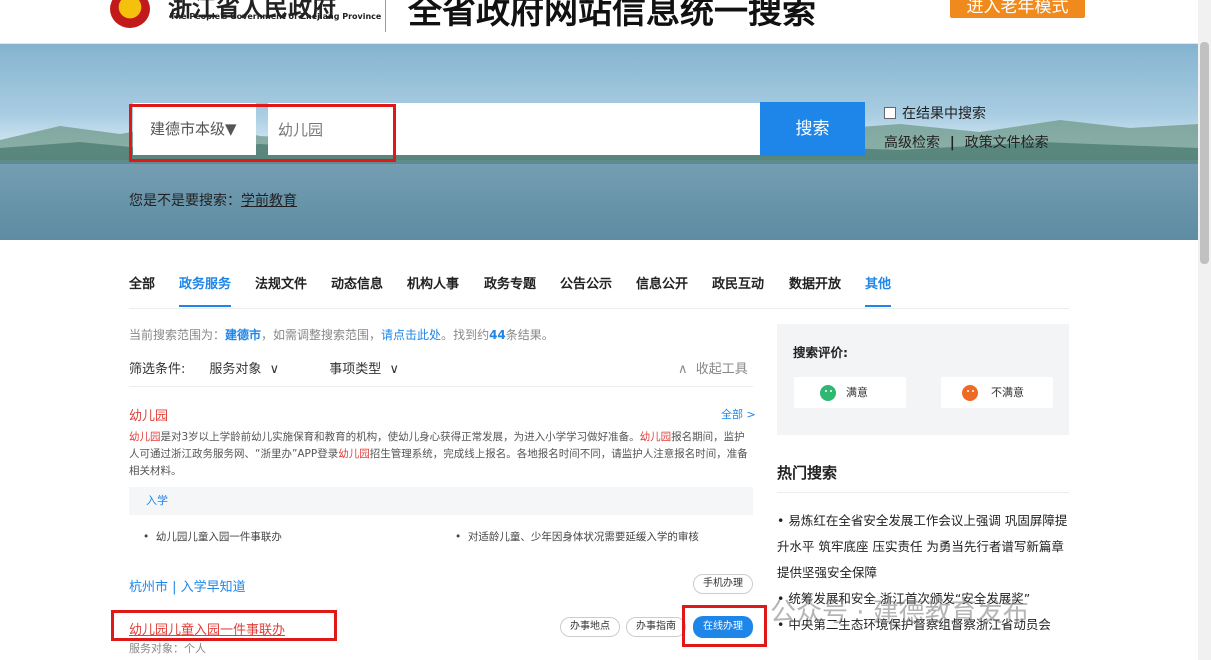 This screenshot has width=1211, height=660. What do you see at coordinates (130, 14) in the screenshot?
I see `national-emblem-icon` at bounding box center [130, 14].